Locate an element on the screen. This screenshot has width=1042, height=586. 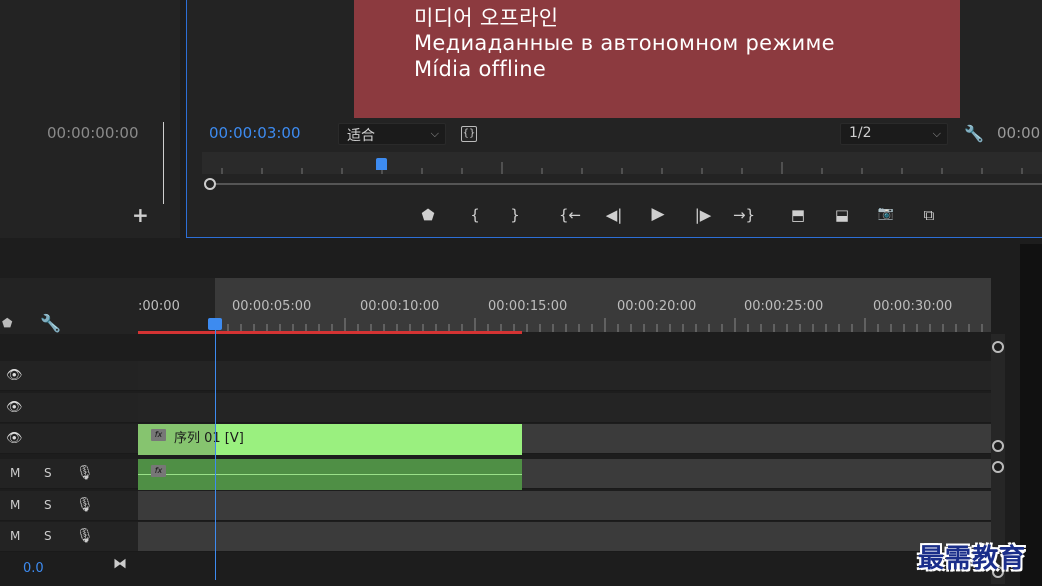
ruler-label: 00:00:20:00 is located at coordinates (657, 306).